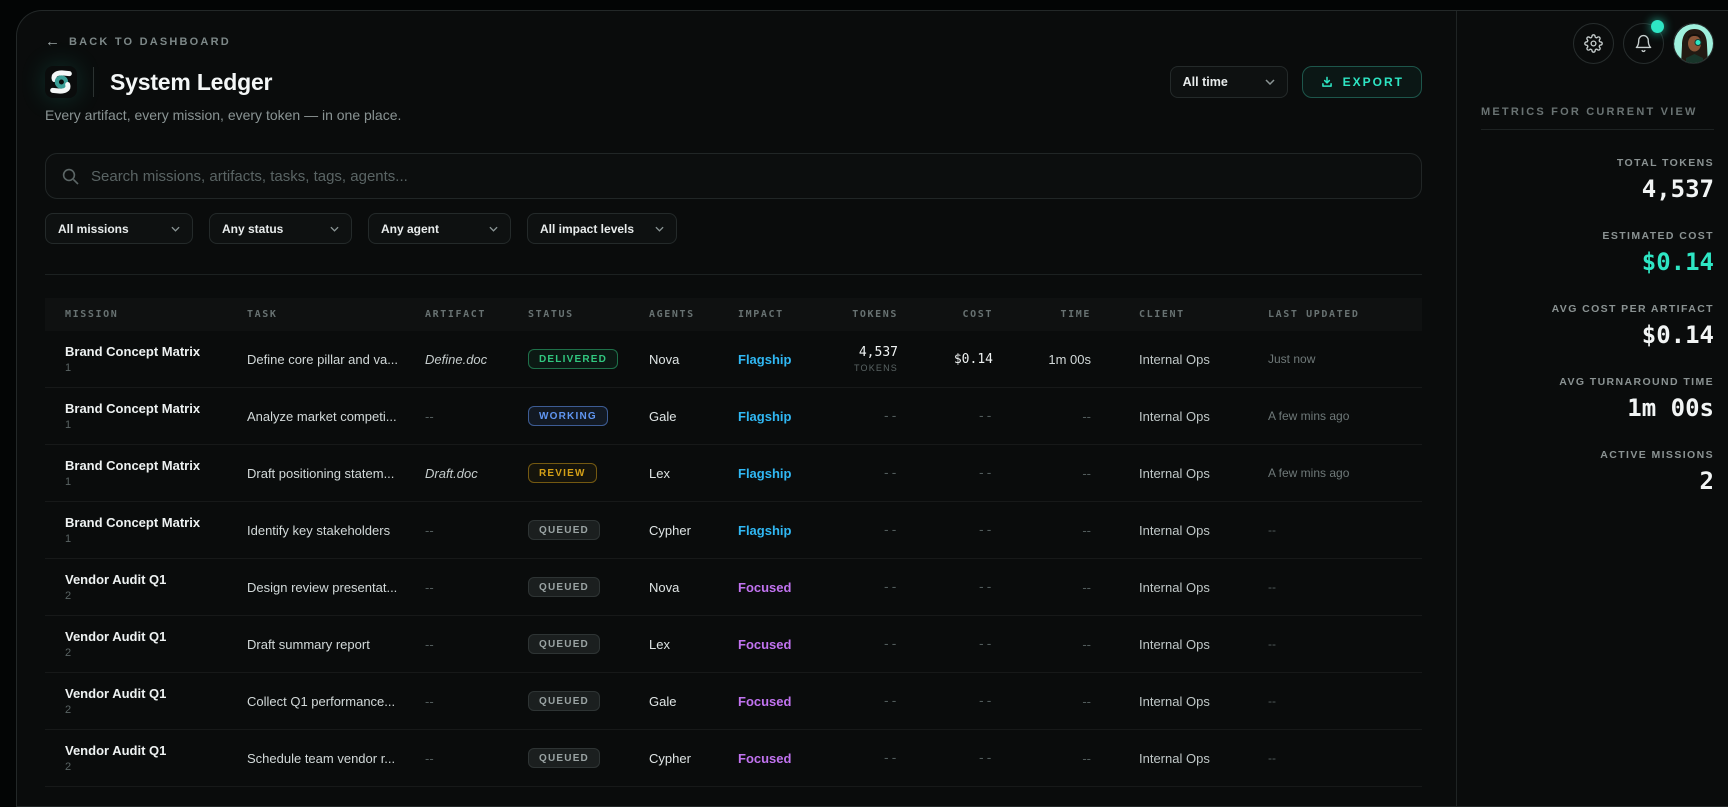  What do you see at coordinates (70, 176) in the screenshot?
I see `search-icon` at bounding box center [70, 176].